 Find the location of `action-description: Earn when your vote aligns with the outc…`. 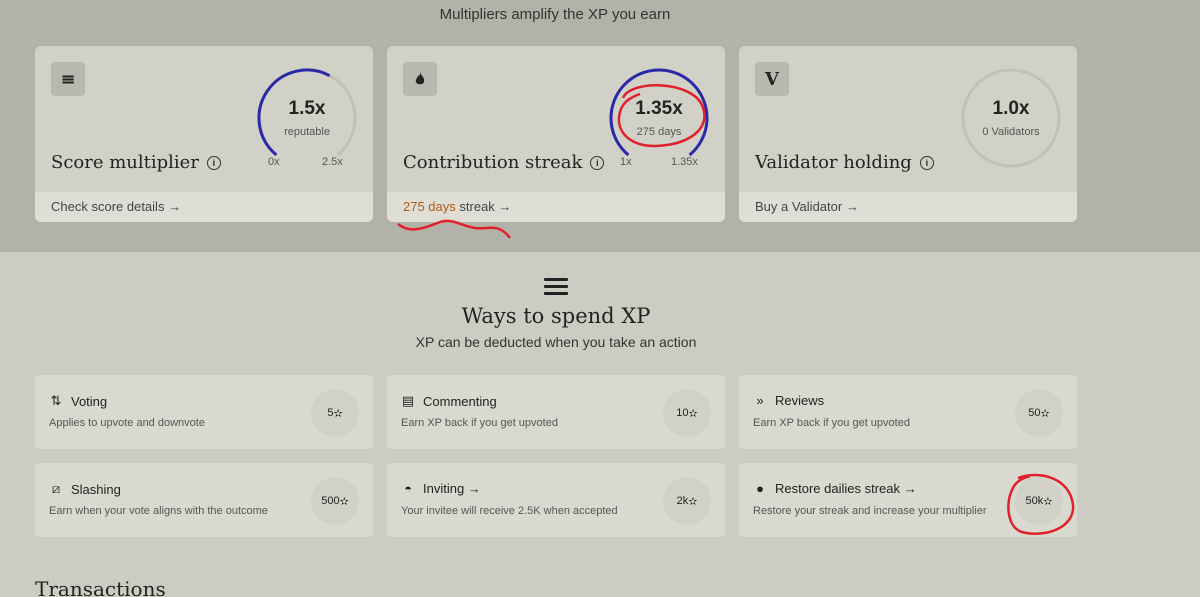

action-description: Earn when your vote aligns with the outc… is located at coordinates (158, 511).